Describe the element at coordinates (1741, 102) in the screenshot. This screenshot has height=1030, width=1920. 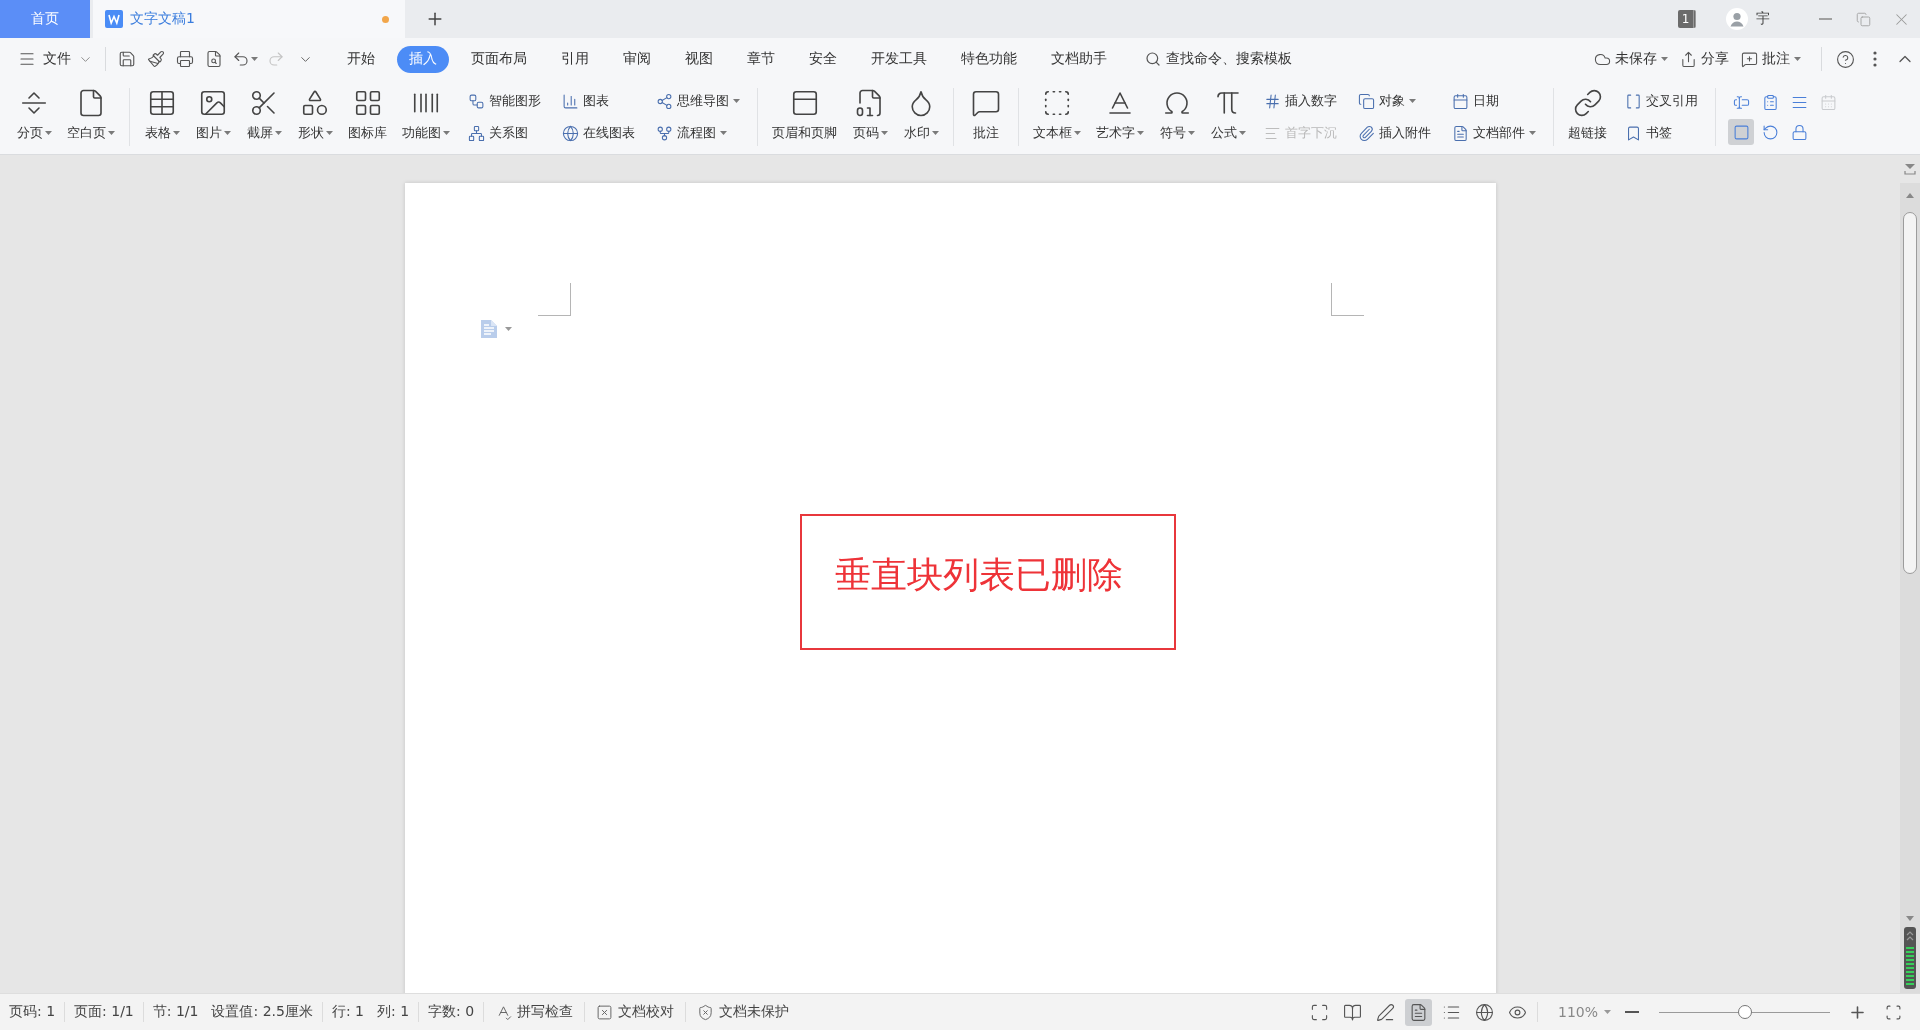
I see `text-cursor-icon` at that location.